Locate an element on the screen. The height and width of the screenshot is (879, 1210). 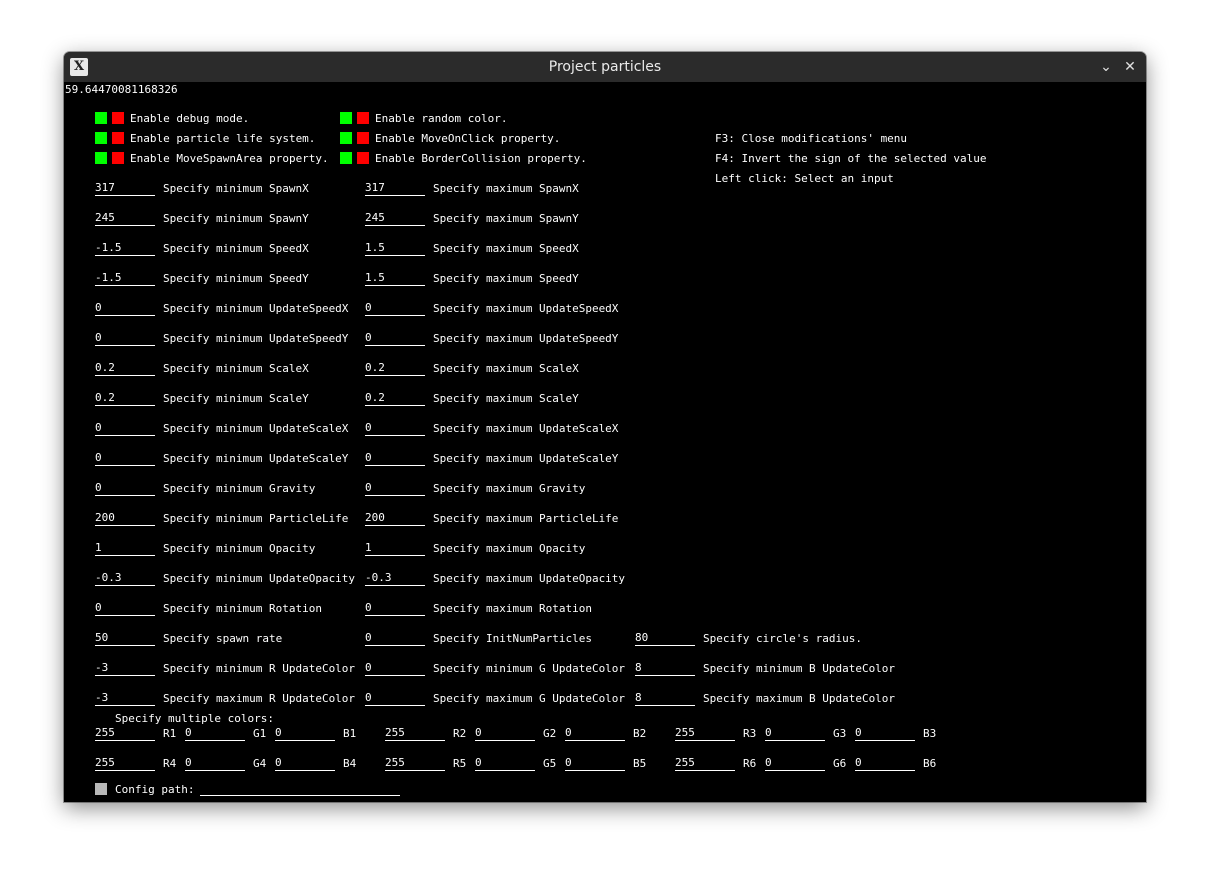
min-g-updatecolor-input: 0 is located at coordinates (395, 669).